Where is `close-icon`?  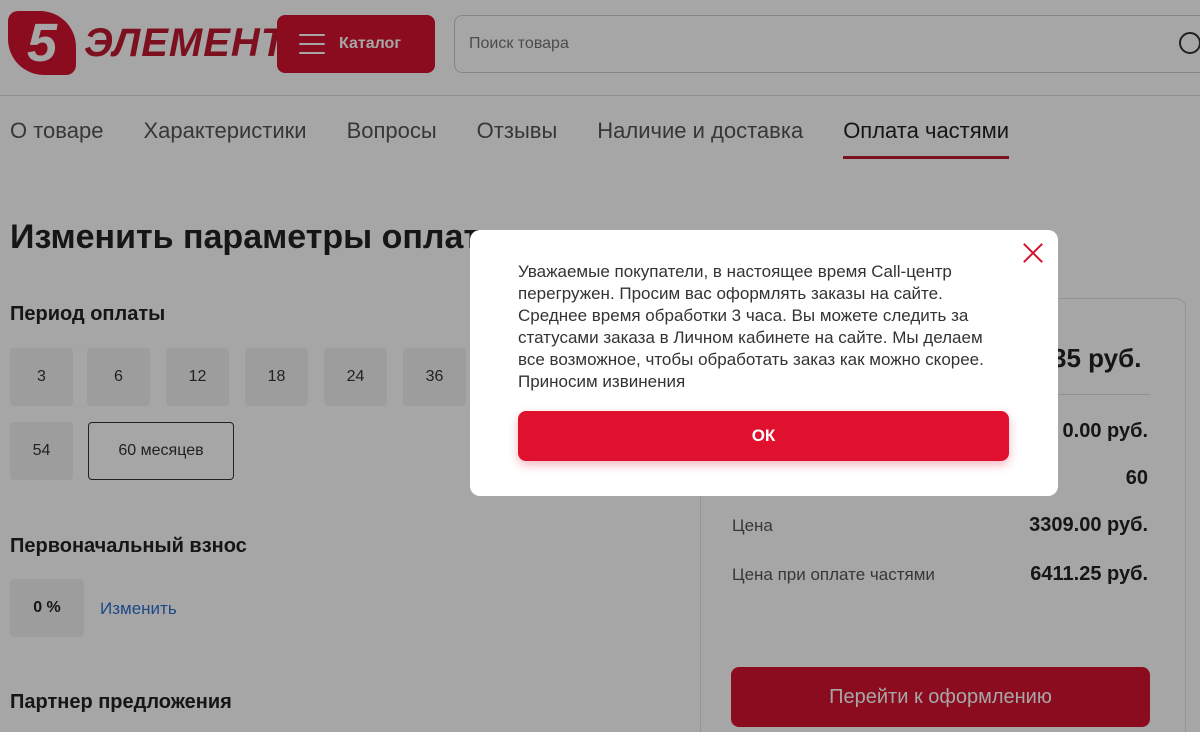 close-icon is located at coordinates (1033, 253).